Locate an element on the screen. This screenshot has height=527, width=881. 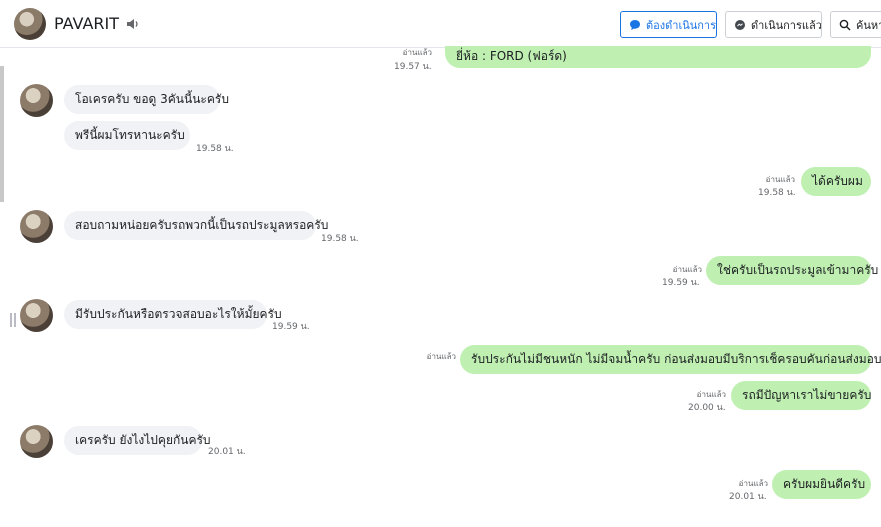
search-button: ค้นหา is located at coordinates (855, 24).